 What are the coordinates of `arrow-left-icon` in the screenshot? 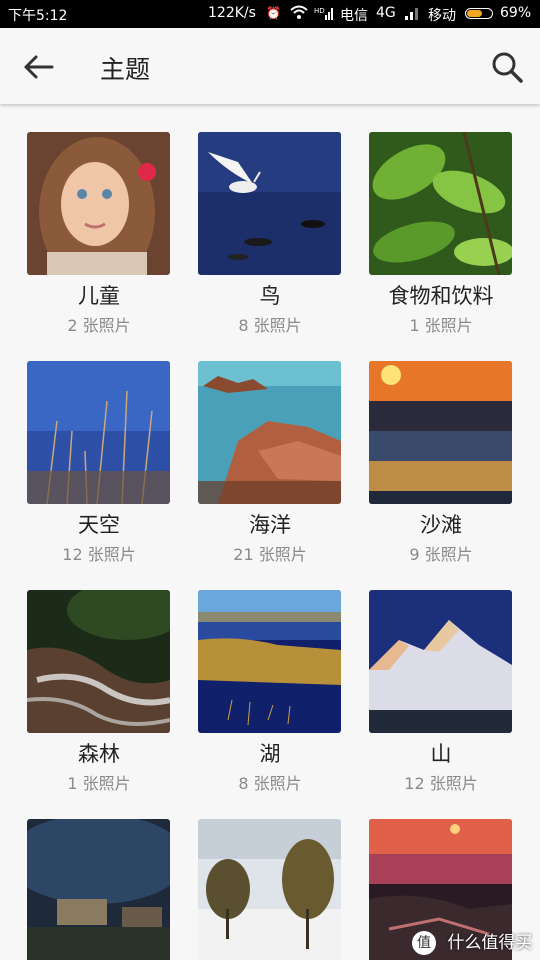 It's located at (39, 67).